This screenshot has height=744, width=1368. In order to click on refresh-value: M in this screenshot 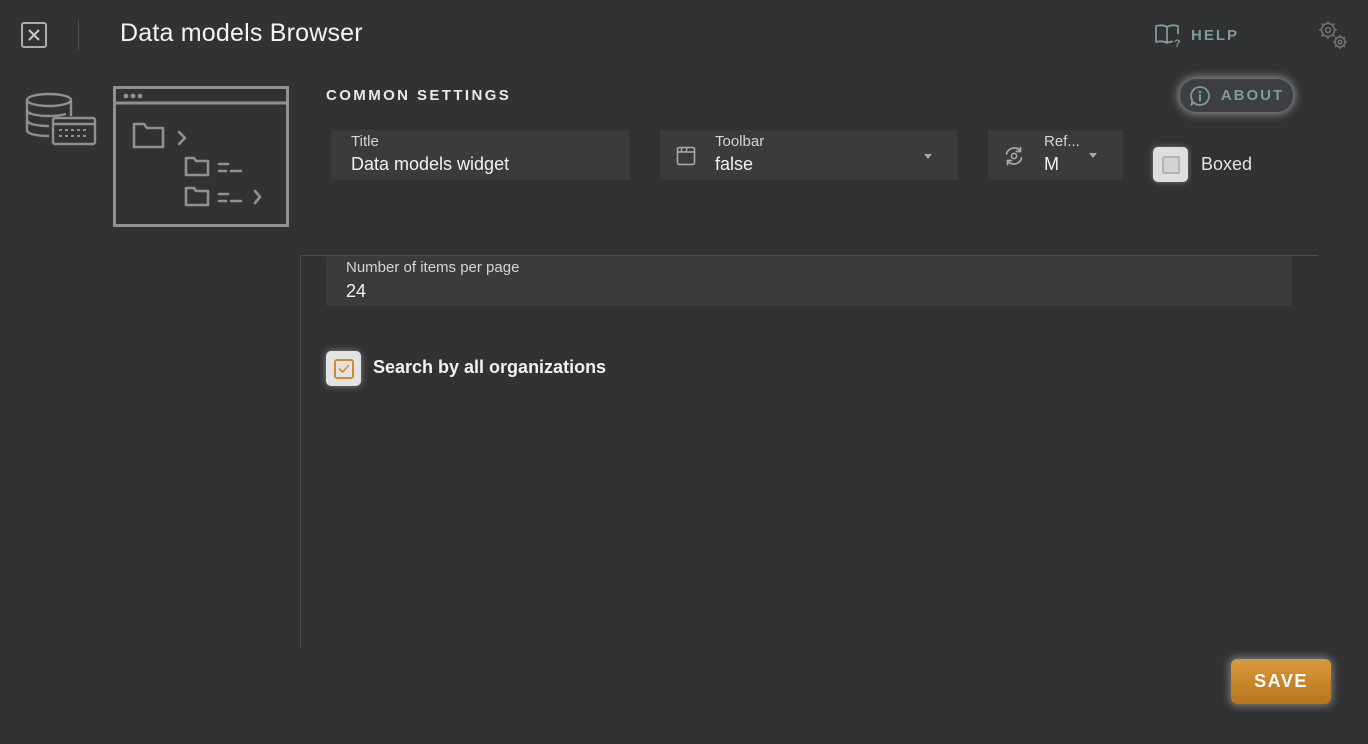, I will do `click(1051, 164)`.